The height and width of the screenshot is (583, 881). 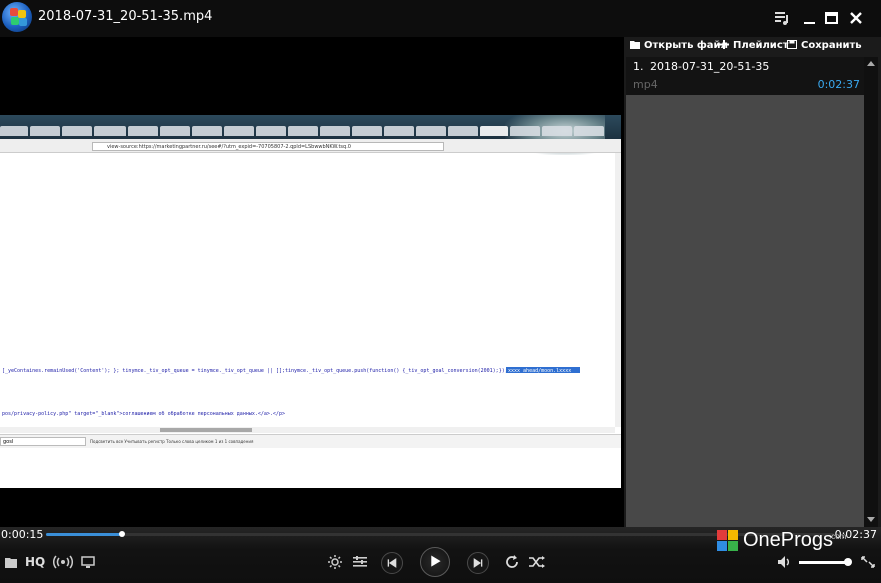 What do you see at coordinates (727, 540) in the screenshot?
I see `watermark-logo-icon` at bounding box center [727, 540].